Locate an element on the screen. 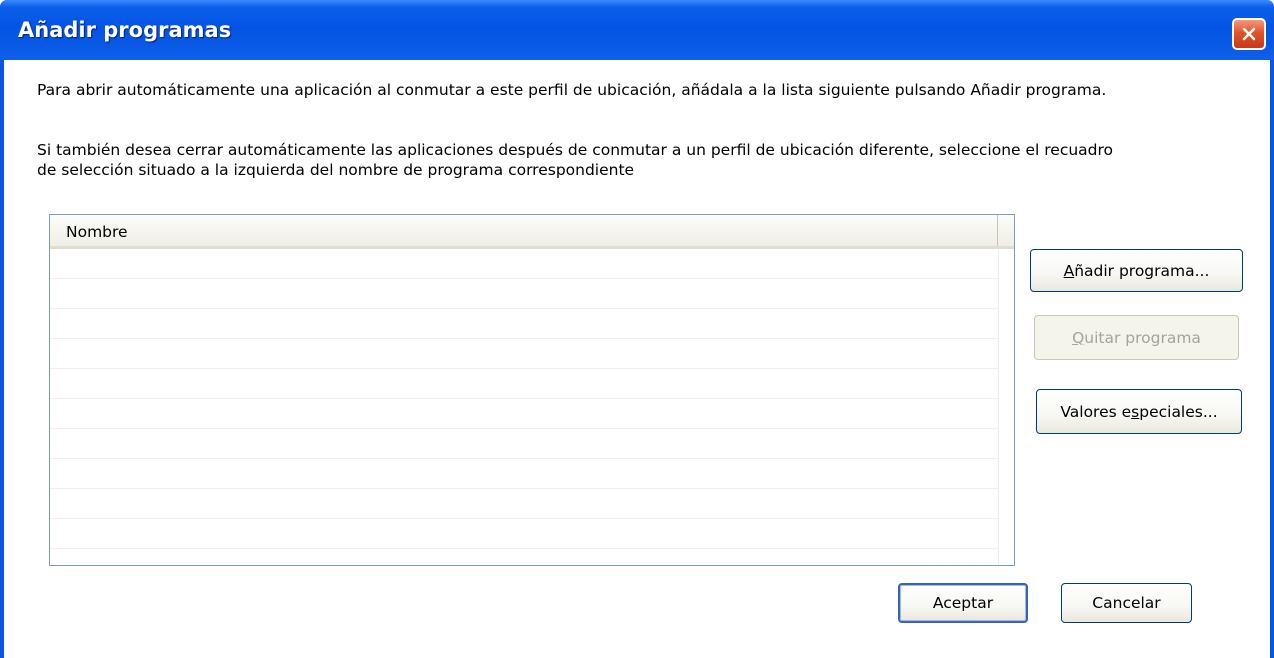  remove-program-button: Quitar programa is located at coordinates (1136, 337).